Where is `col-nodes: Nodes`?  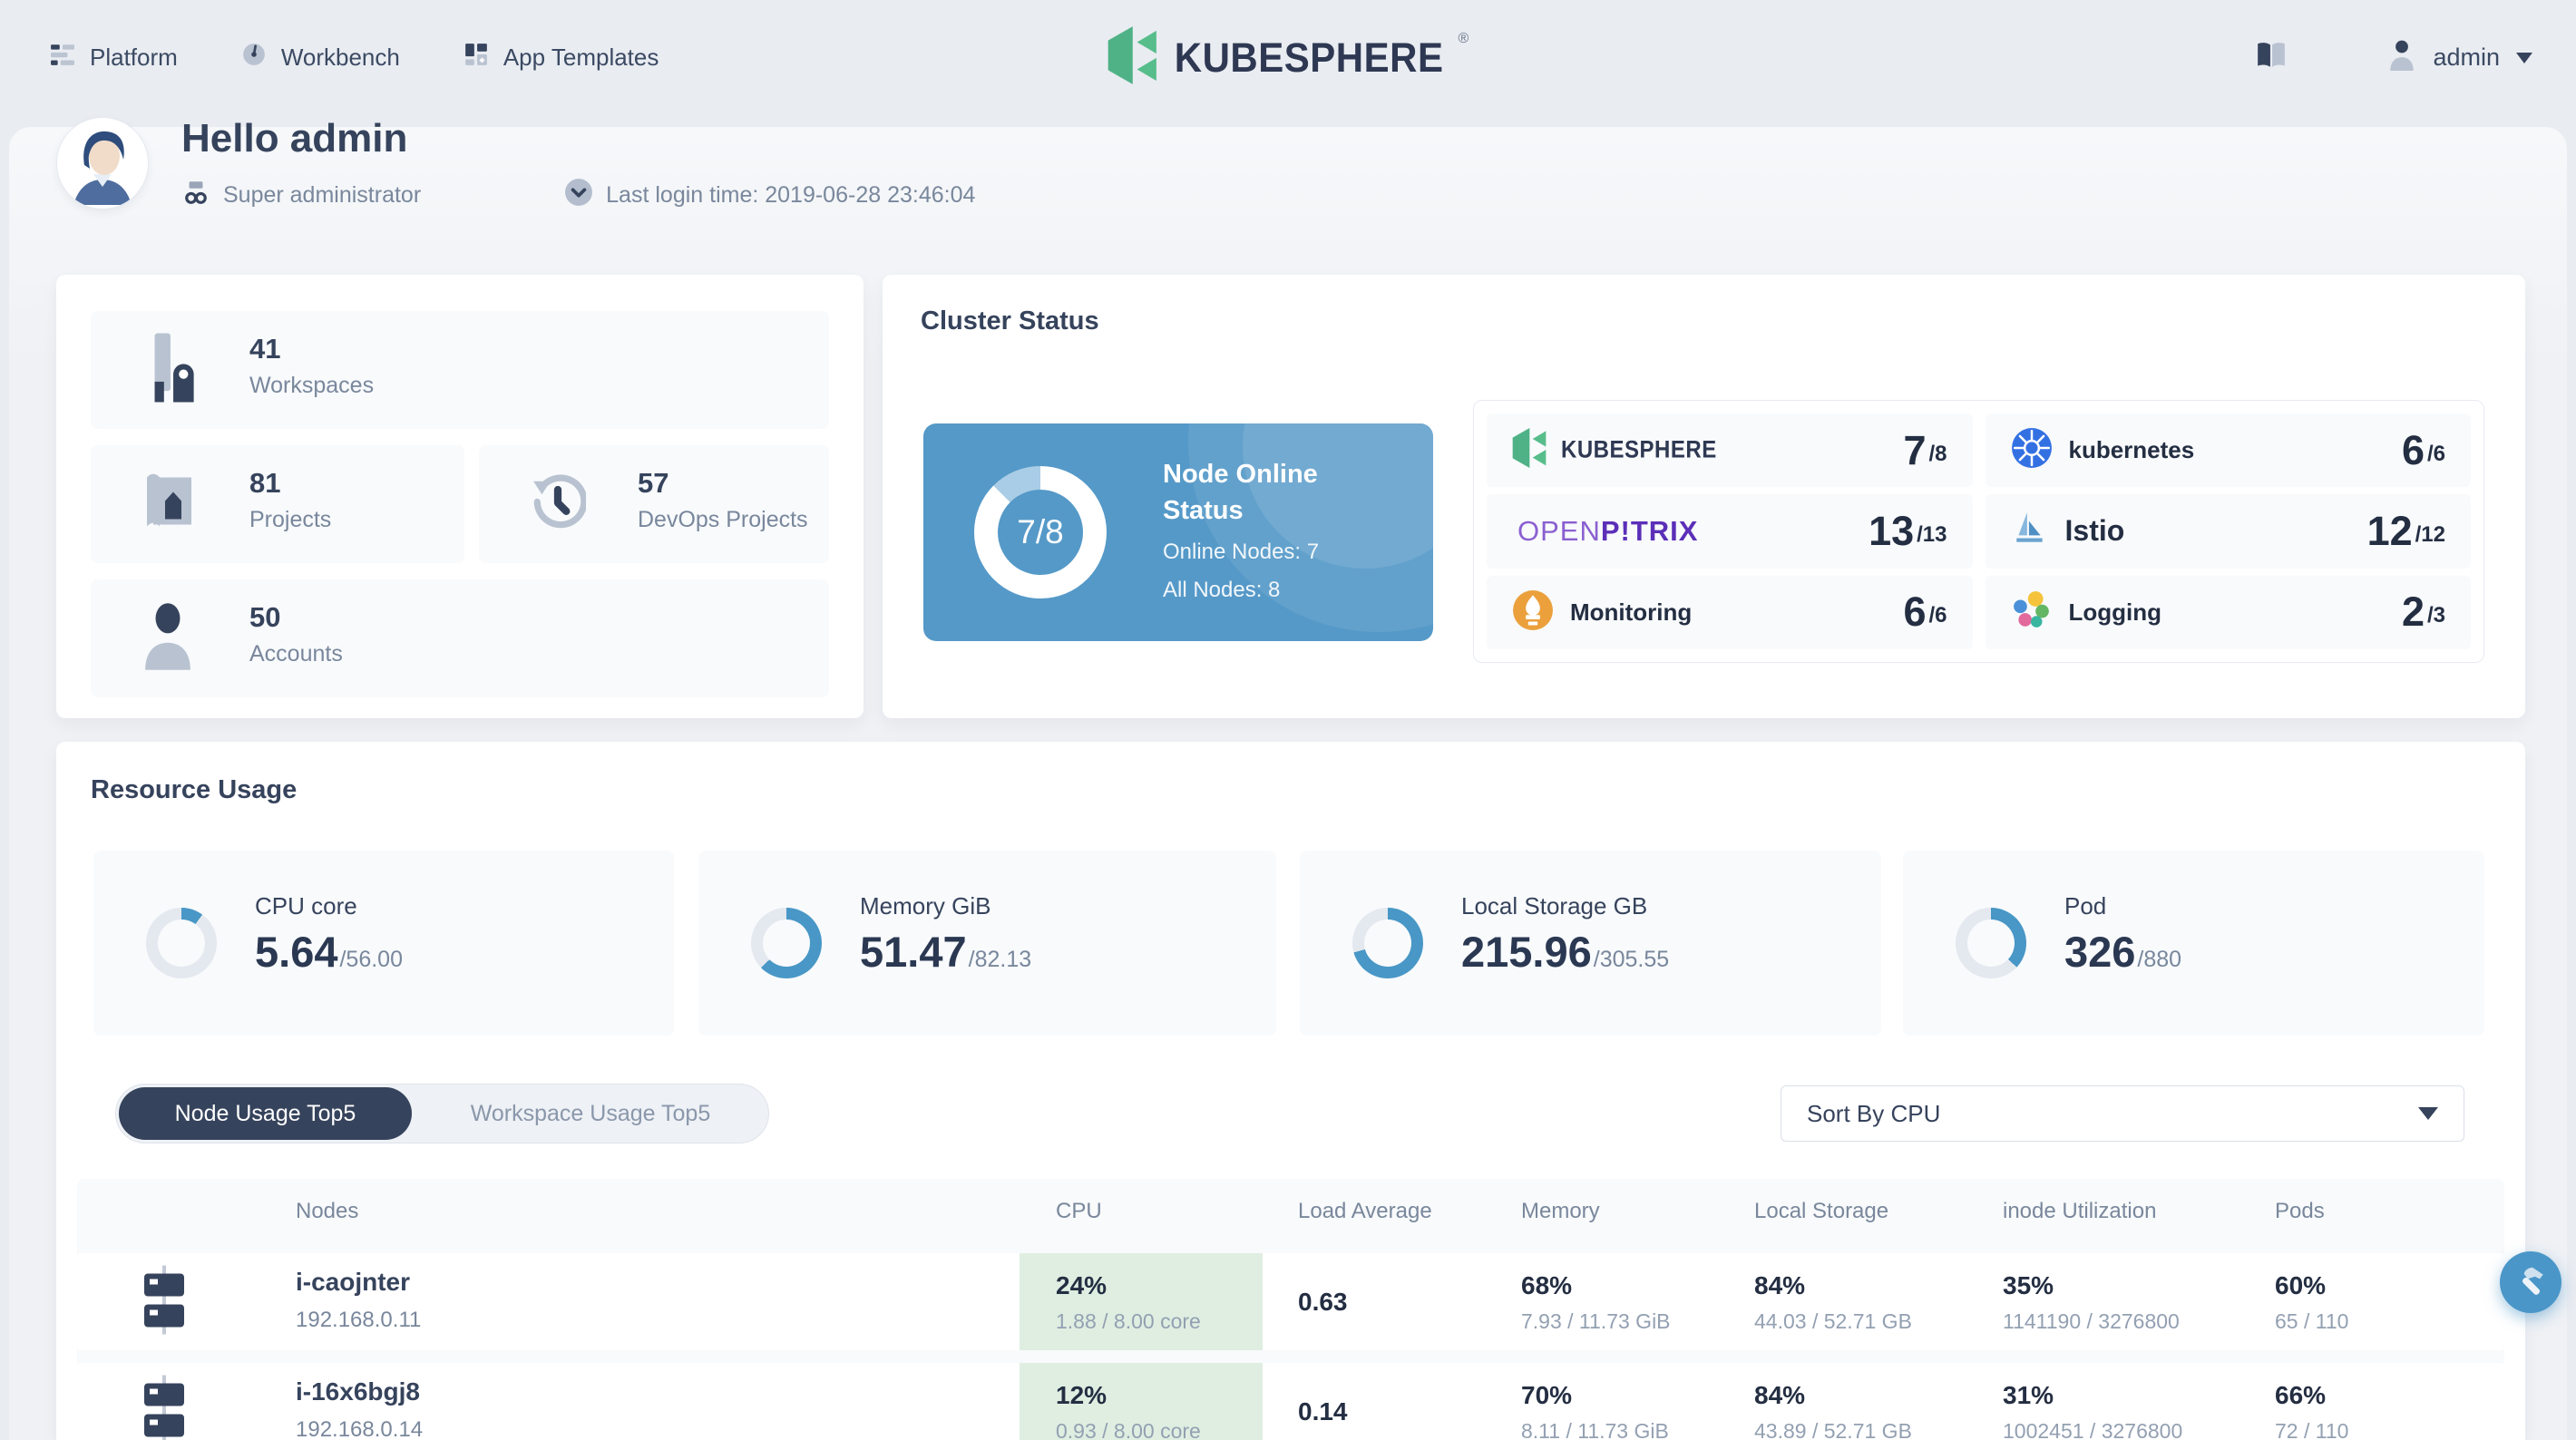
col-nodes: Nodes is located at coordinates (327, 1211).